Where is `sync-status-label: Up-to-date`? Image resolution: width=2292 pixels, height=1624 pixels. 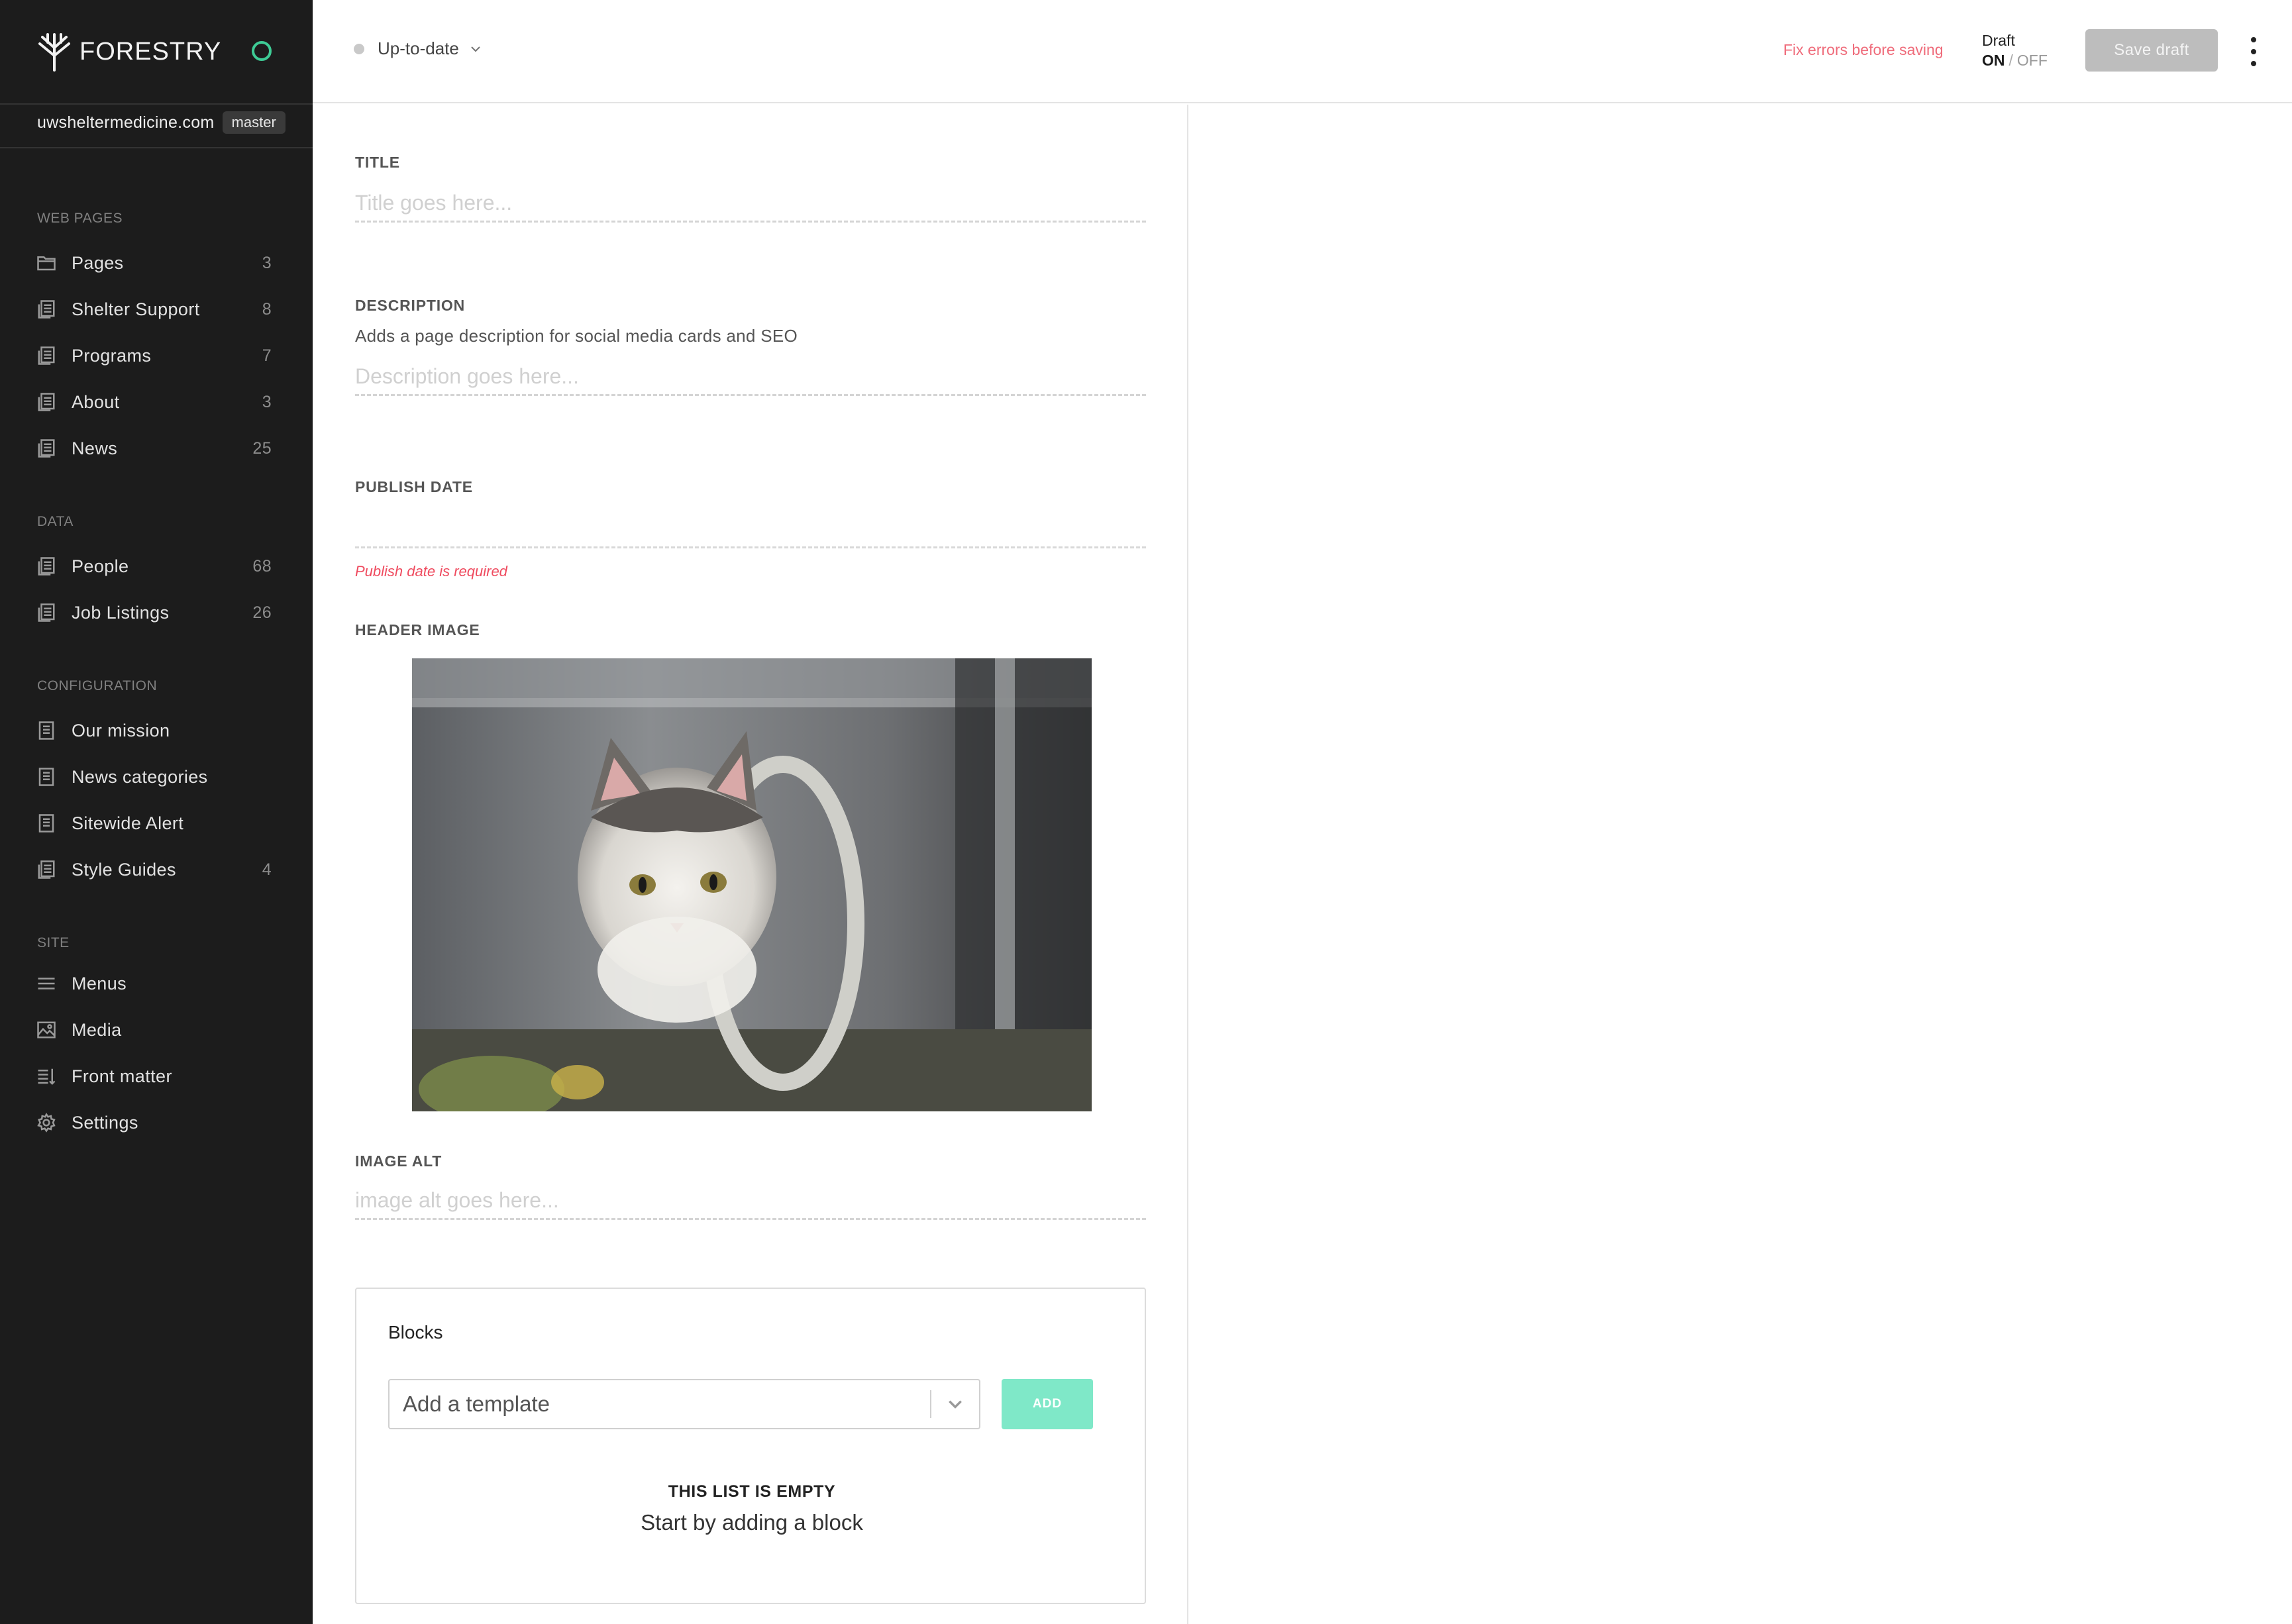
sync-status-label: Up-to-date is located at coordinates (418, 48).